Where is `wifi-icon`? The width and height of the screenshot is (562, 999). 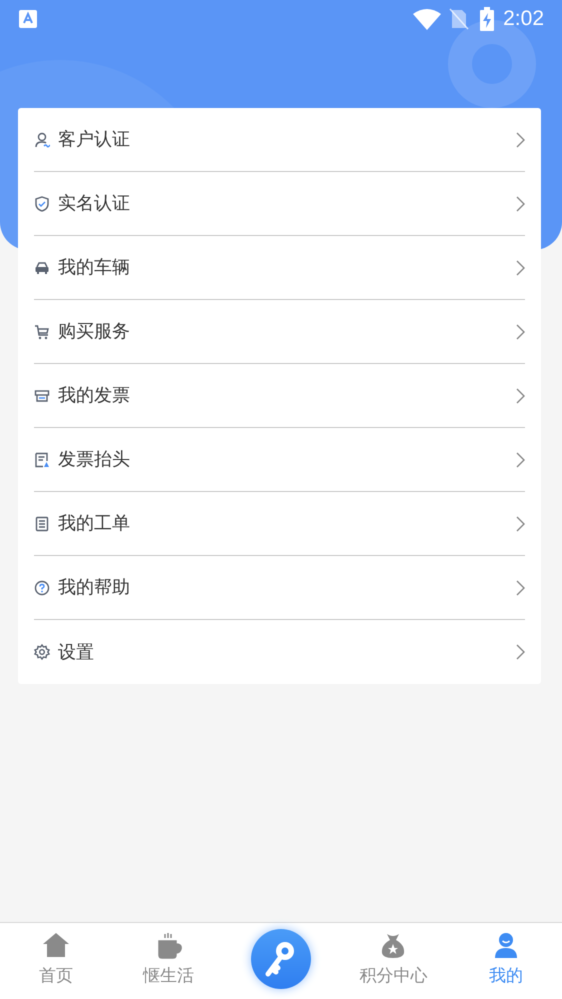
wifi-icon is located at coordinates (427, 19).